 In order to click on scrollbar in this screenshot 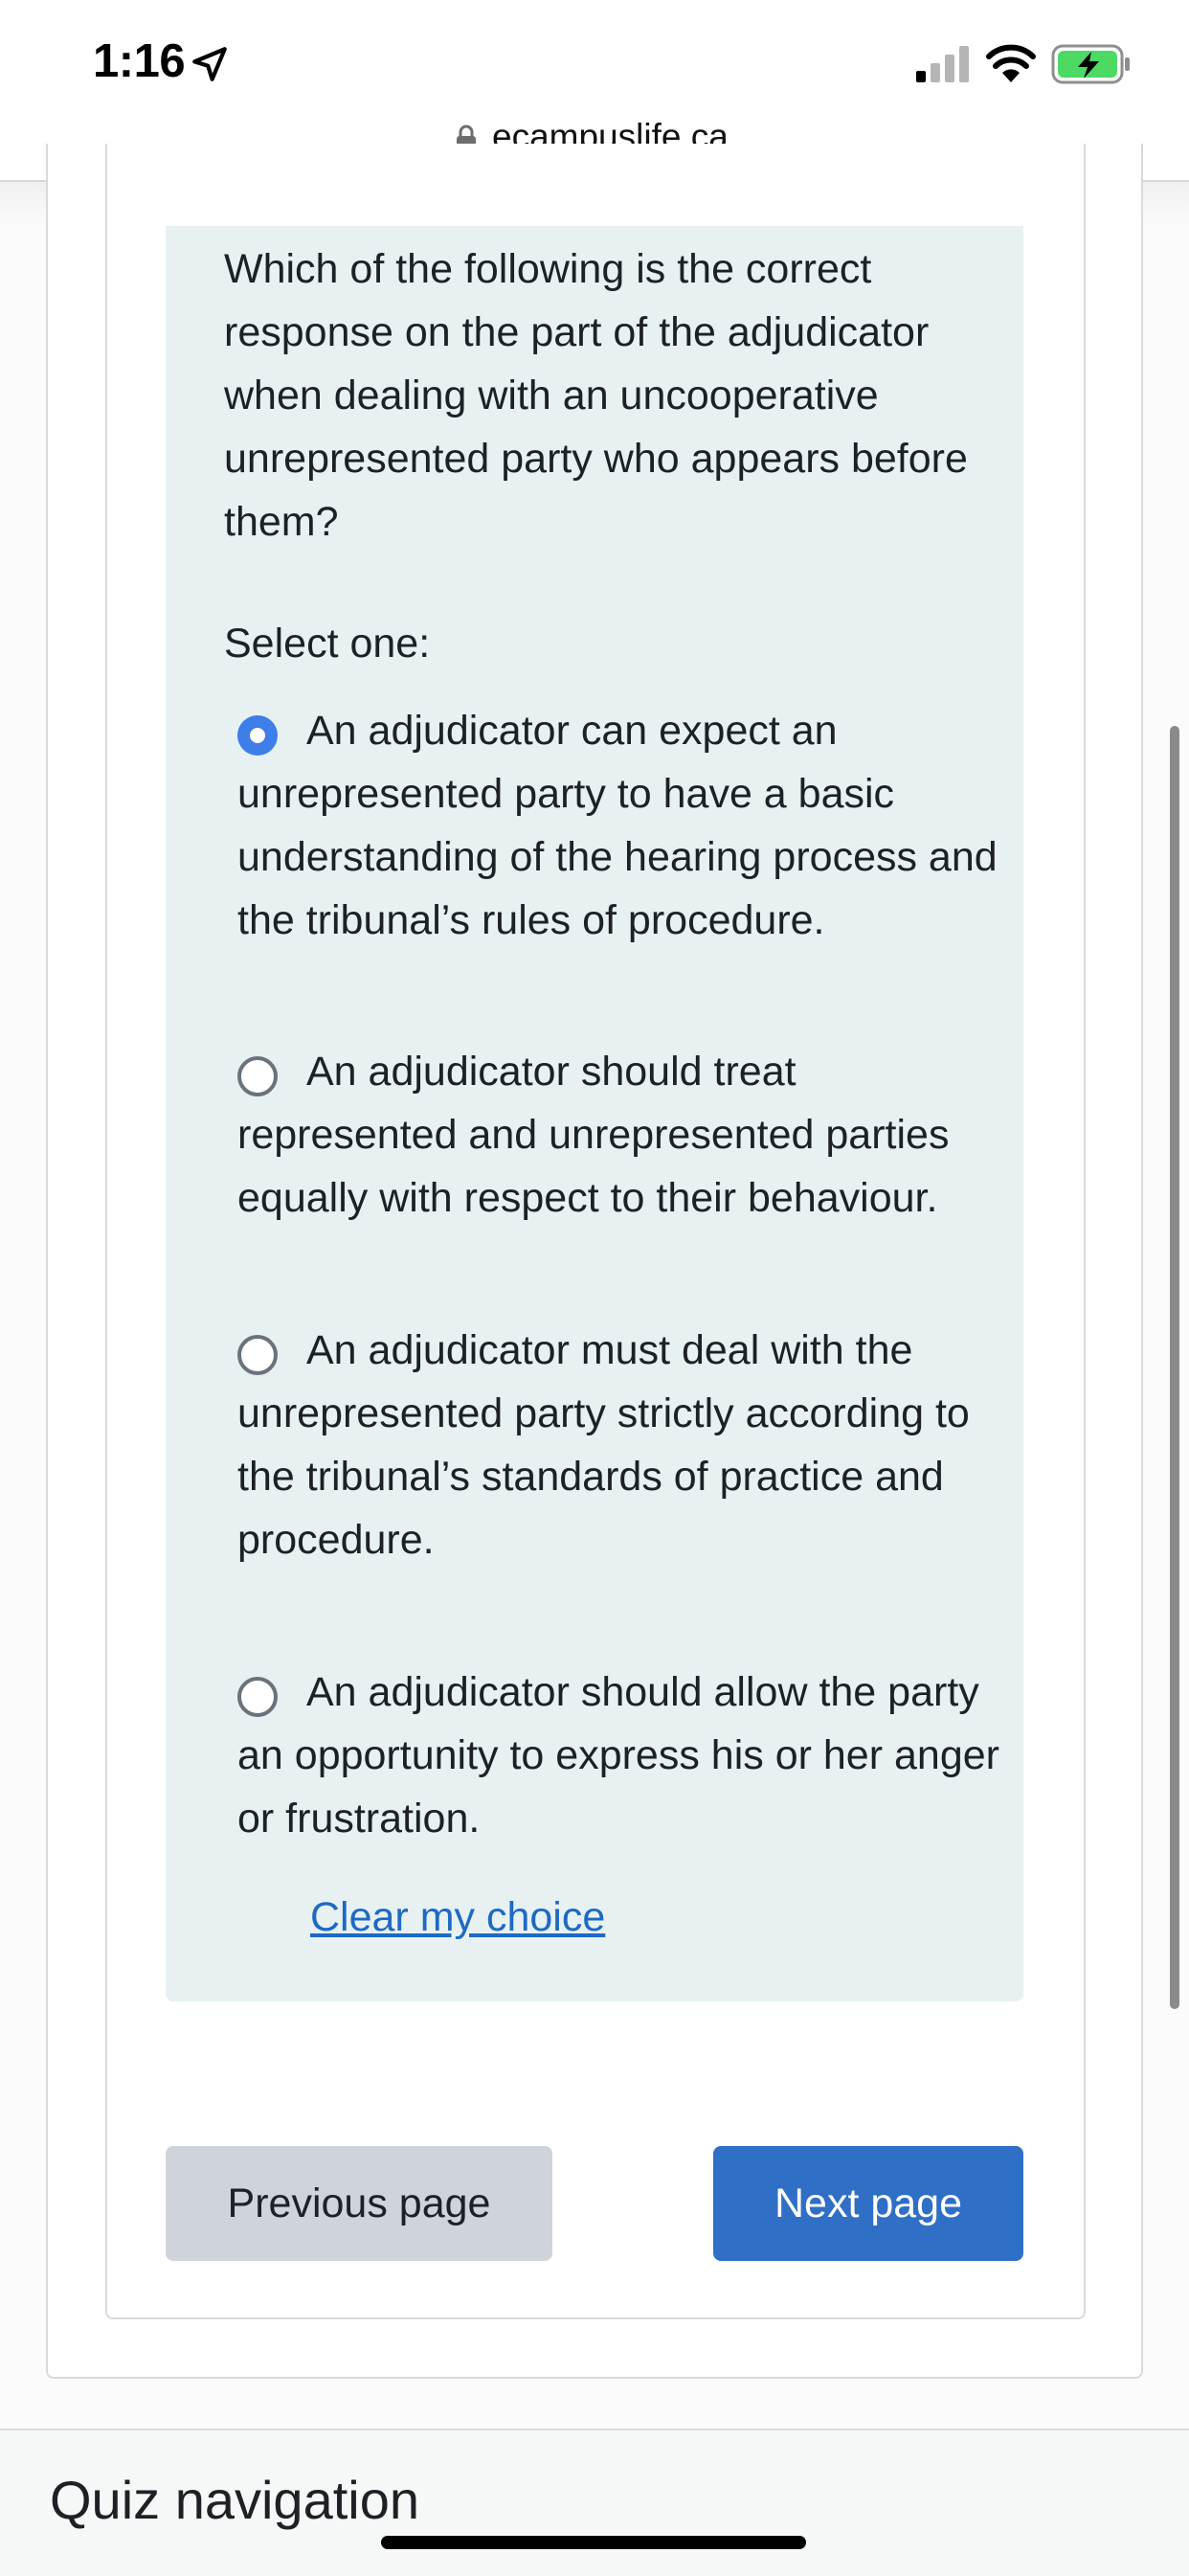, I will do `click(1174, 1367)`.